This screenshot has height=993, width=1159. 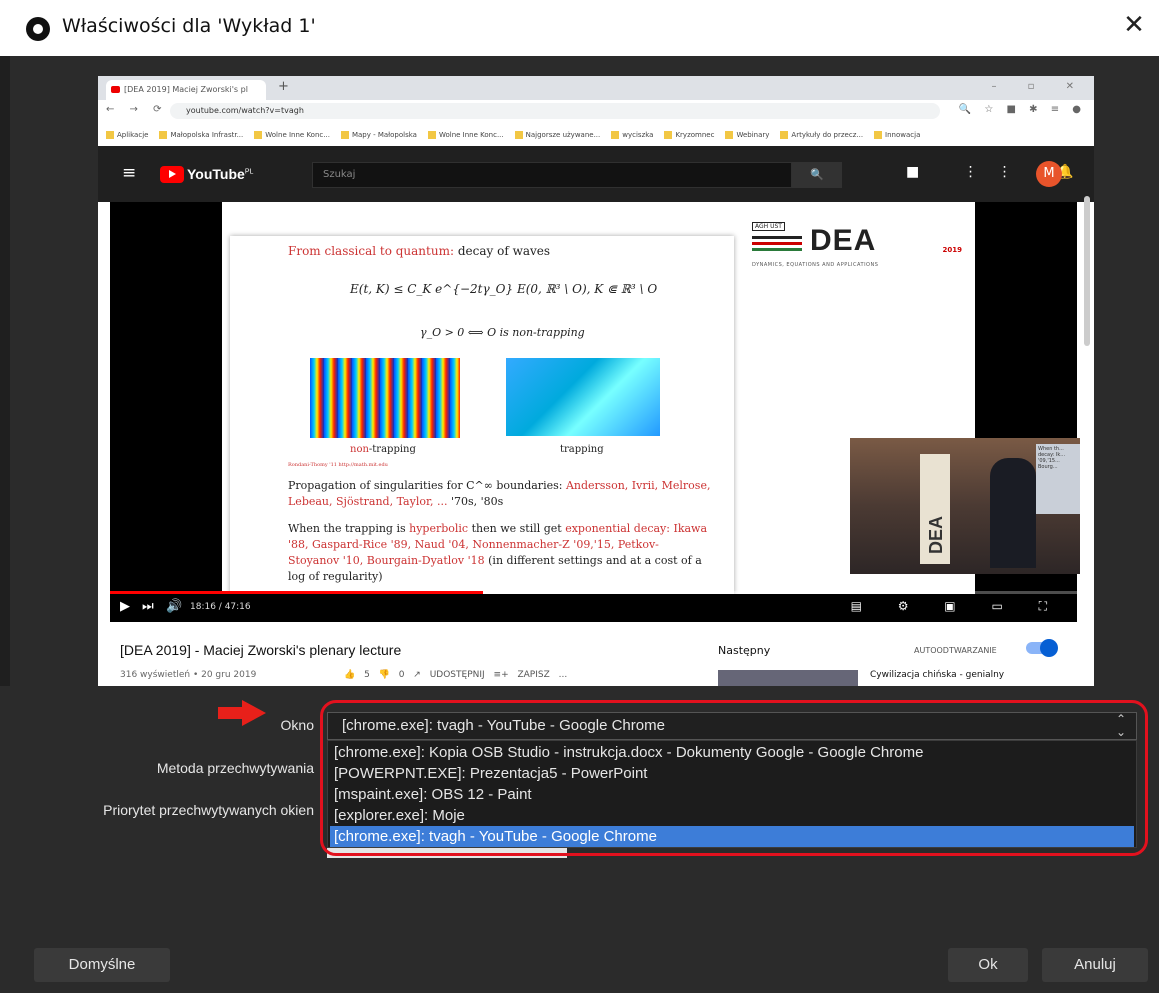 What do you see at coordinates (338, 465) in the screenshot?
I see `slide-citation: Rondani-Thomy '11 http://math.mit.edu` at bounding box center [338, 465].